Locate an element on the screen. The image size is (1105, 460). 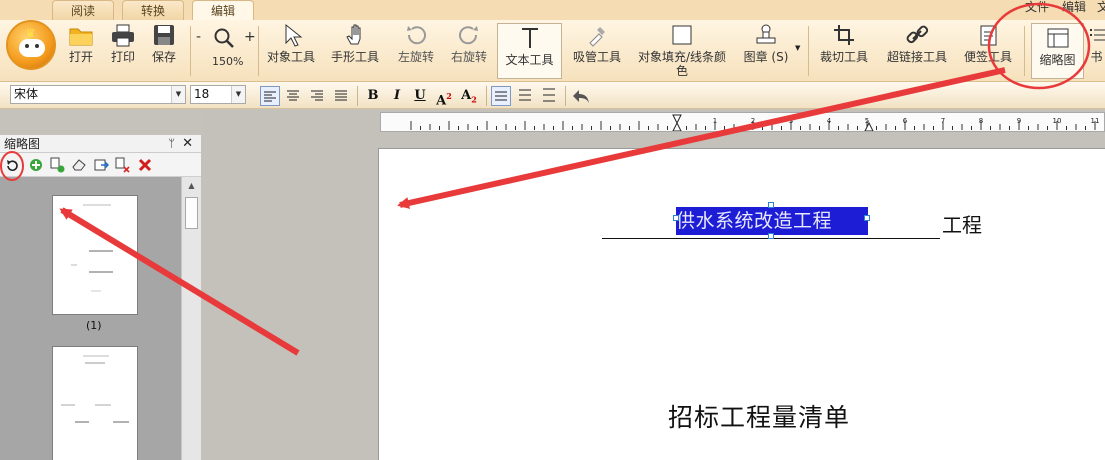
superscript-button: A2 is located at coordinates (444, 97).